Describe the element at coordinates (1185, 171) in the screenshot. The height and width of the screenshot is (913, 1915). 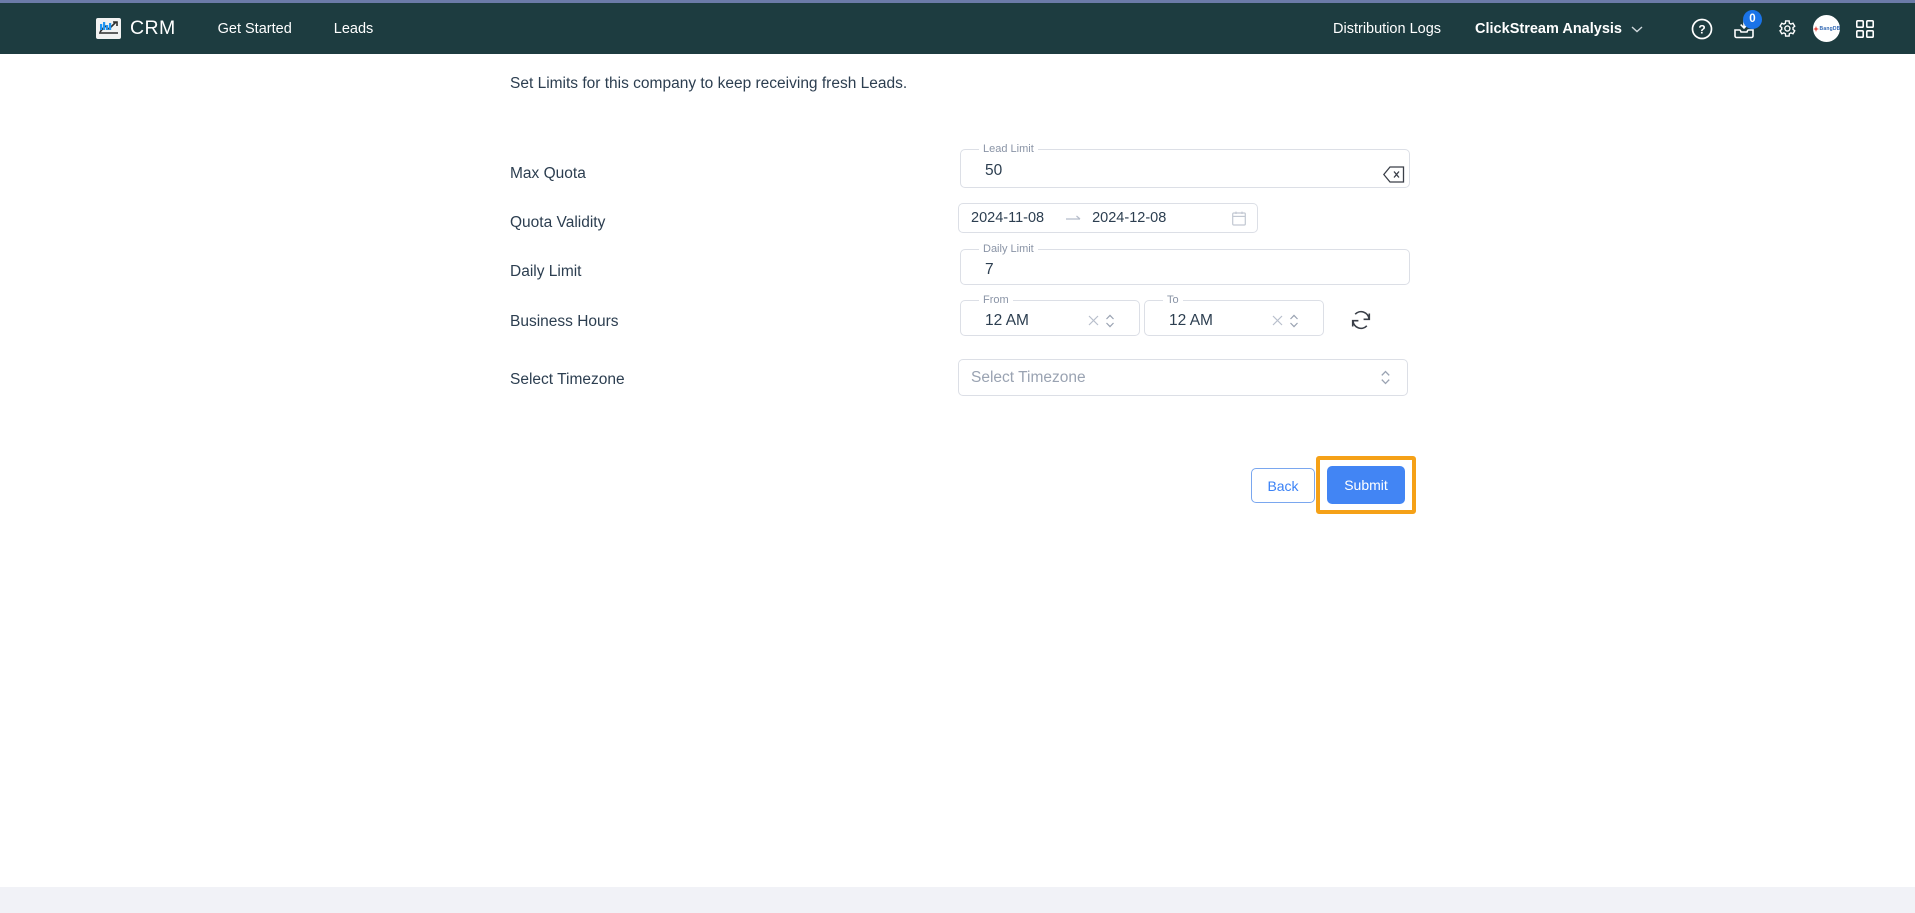
I see `lead-limit-input: 50` at that location.